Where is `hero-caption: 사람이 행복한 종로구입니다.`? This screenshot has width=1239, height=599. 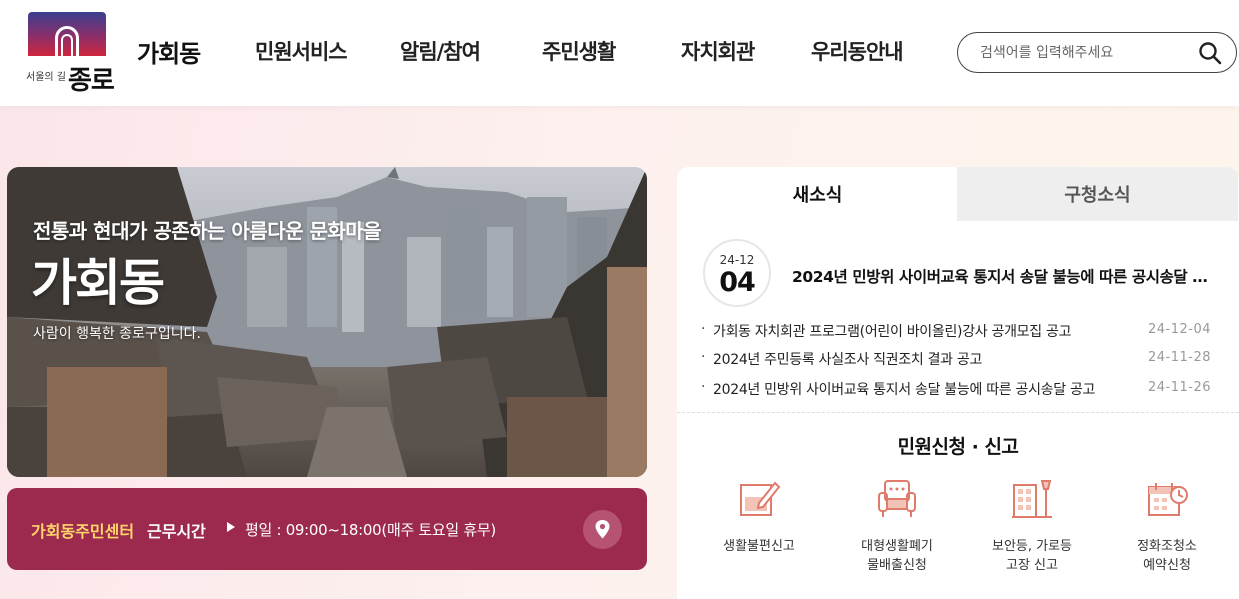
hero-caption: 사람이 행복한 종로구입니다. is located at coordinates (117, 334).